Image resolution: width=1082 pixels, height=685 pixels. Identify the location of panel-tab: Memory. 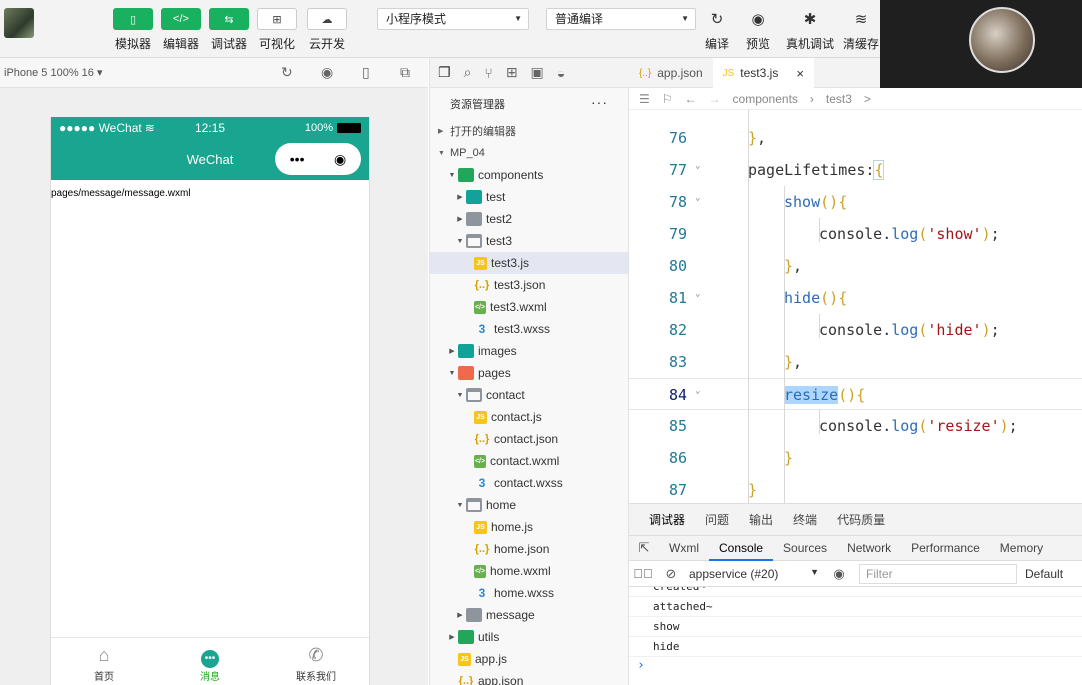
(1021, 548).